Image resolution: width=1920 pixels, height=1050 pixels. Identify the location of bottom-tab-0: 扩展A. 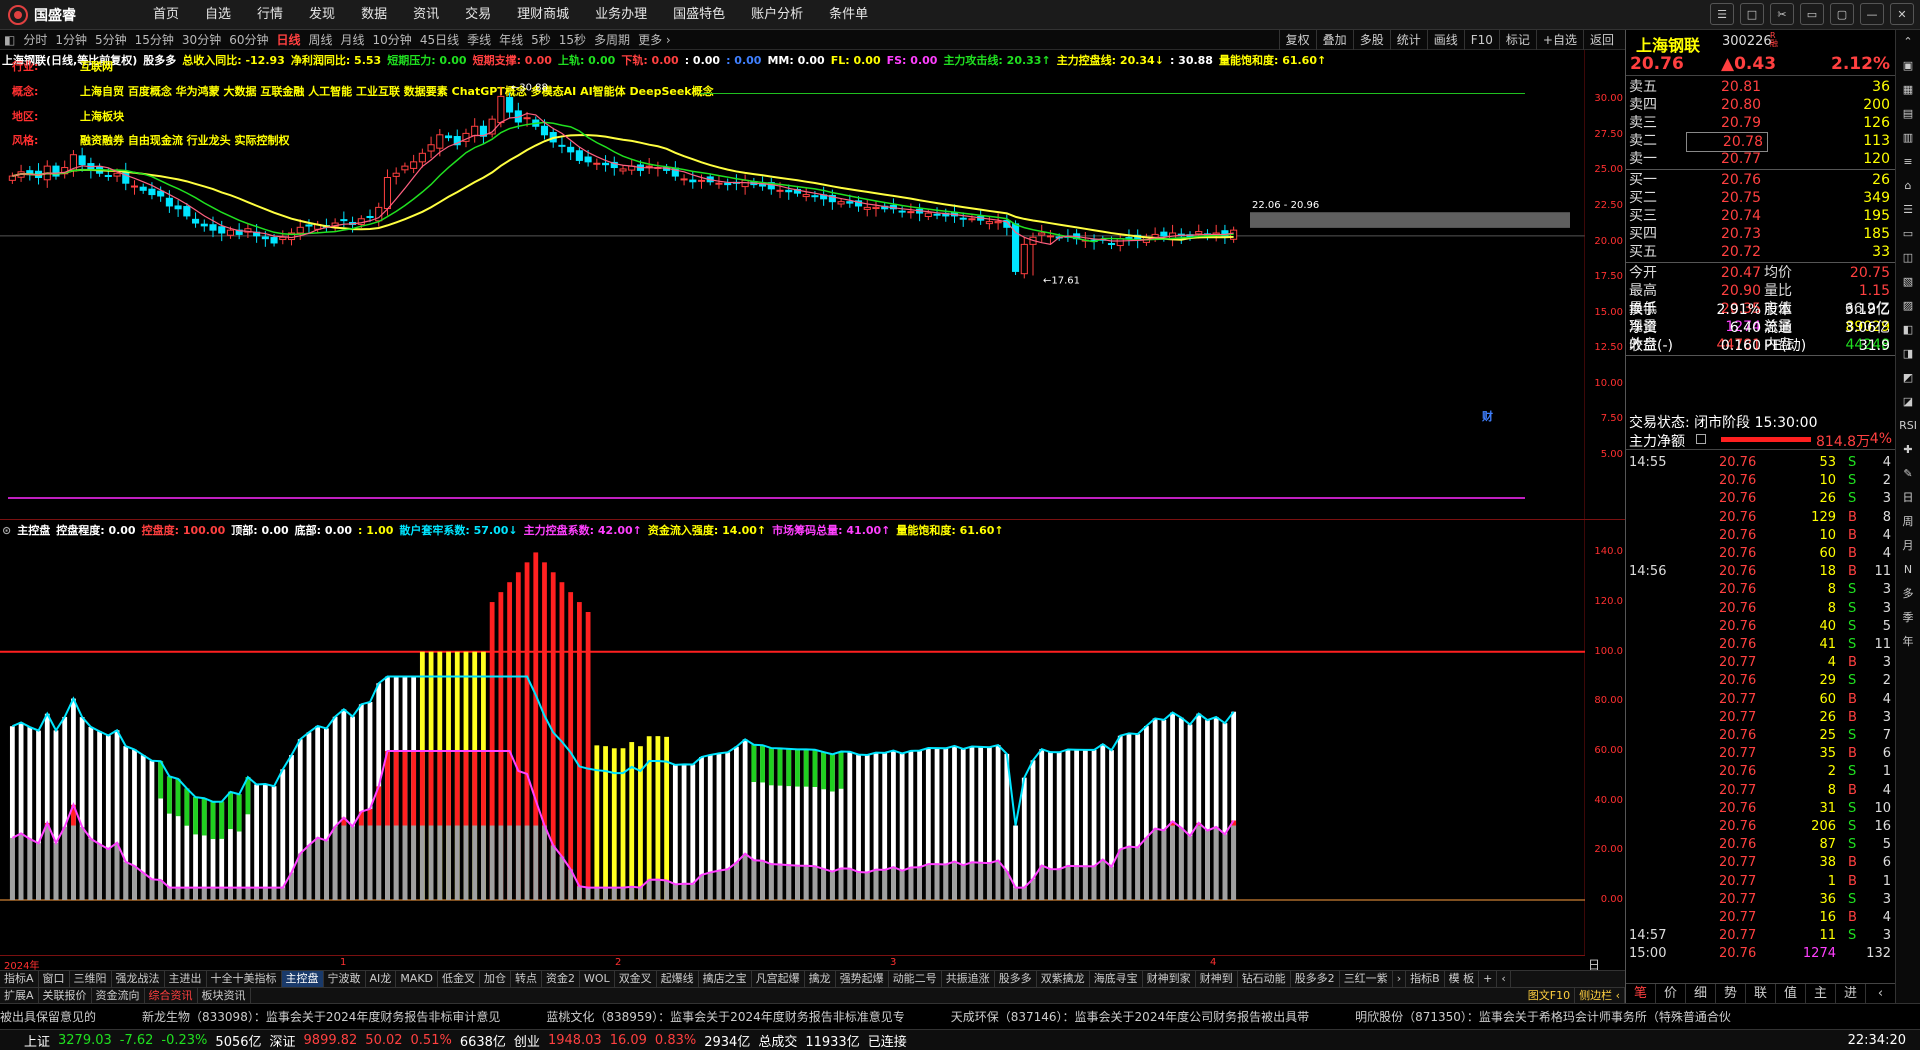
(19, 995).